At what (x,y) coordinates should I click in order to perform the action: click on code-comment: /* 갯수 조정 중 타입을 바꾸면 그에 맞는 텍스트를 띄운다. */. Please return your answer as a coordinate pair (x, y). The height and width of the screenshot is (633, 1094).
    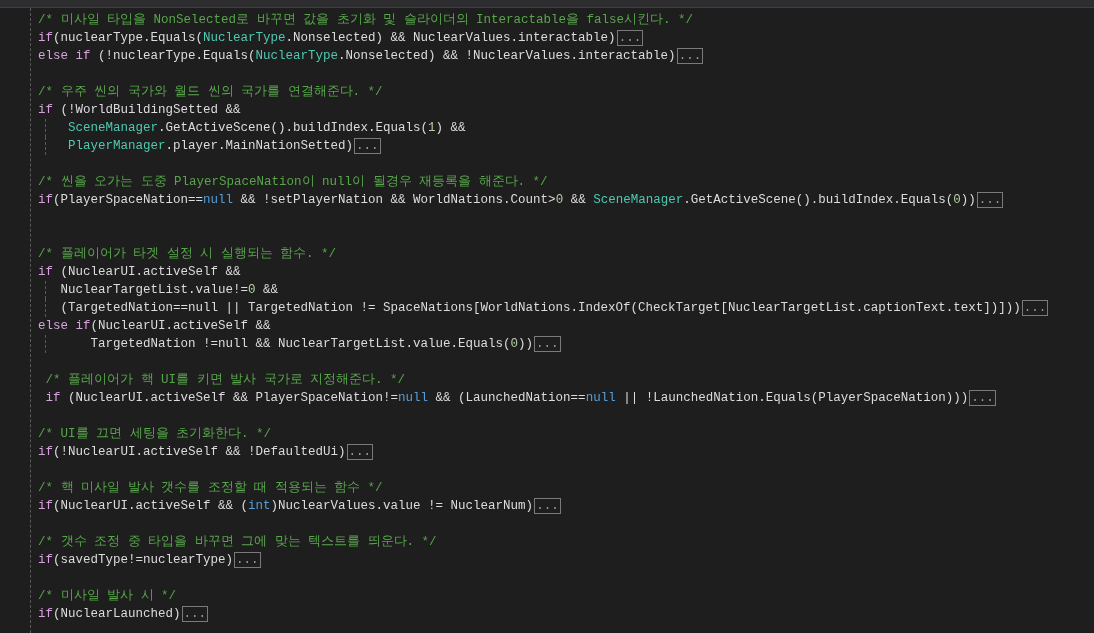
    Looking at the image, I should click on (237, 542).